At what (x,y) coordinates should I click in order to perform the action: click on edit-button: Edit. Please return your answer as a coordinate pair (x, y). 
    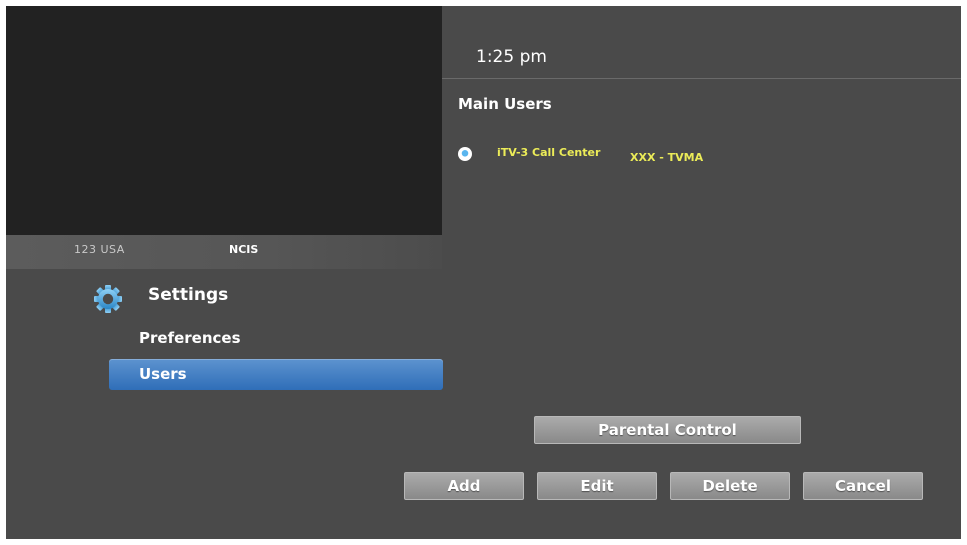
    Looking at the image, I should click on (597, 486).